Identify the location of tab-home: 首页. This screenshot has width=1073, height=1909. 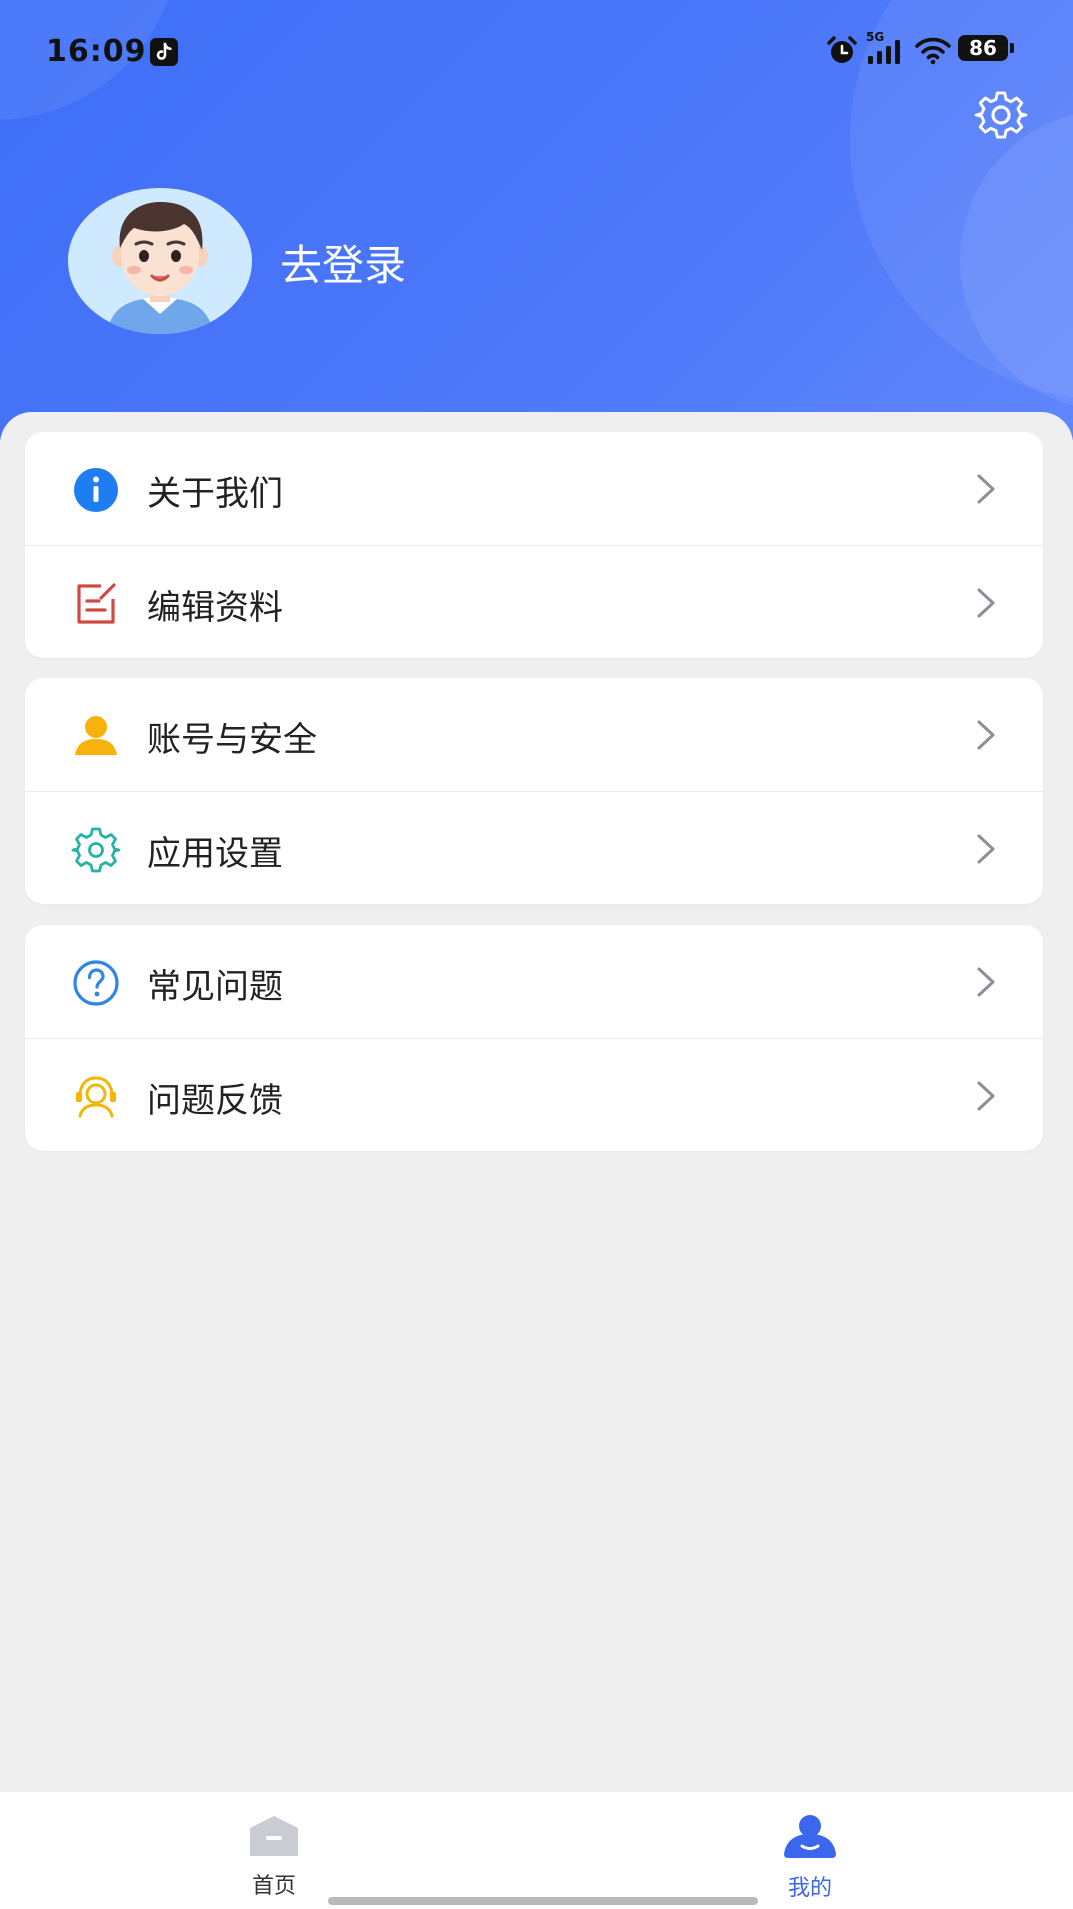
(274, 1857).